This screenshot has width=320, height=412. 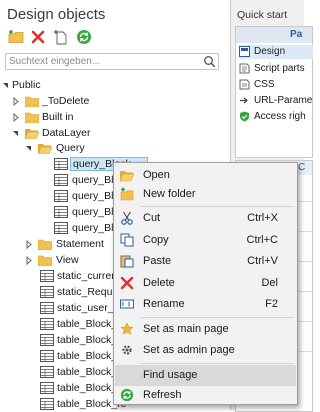 What do you see at coordinates (262, 15) in the screenshot?
I see `quick-start-title: Quick start` at bounding box center [262, 15].